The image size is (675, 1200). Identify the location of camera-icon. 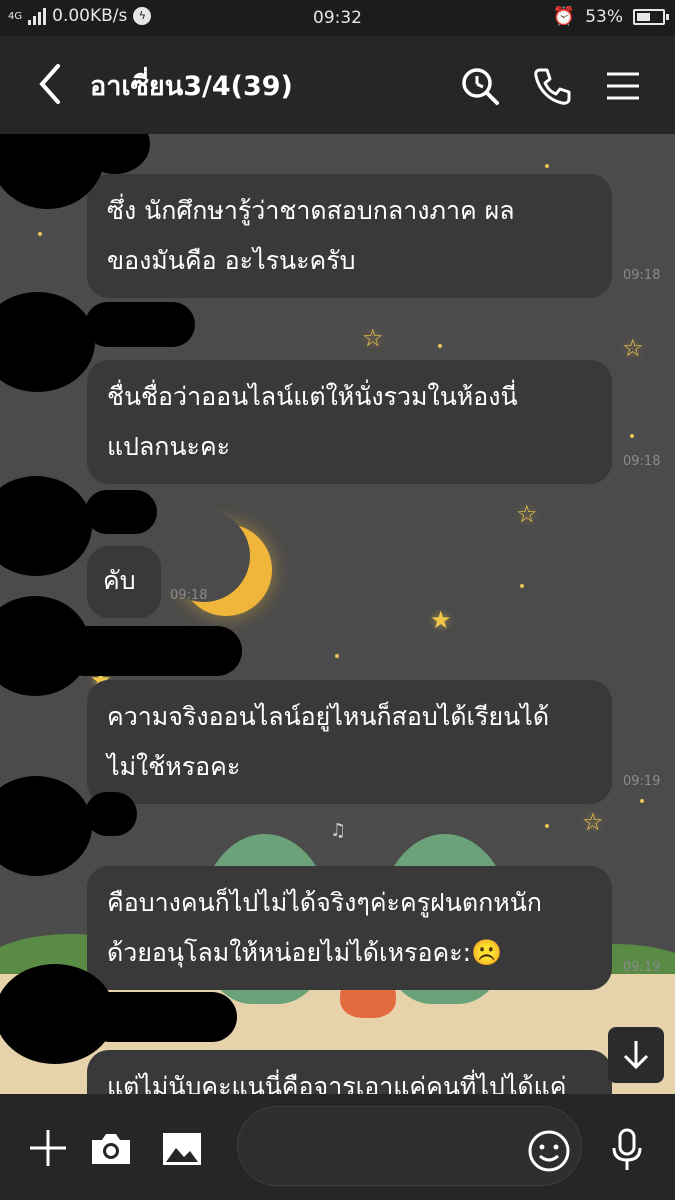
(111, 1149).